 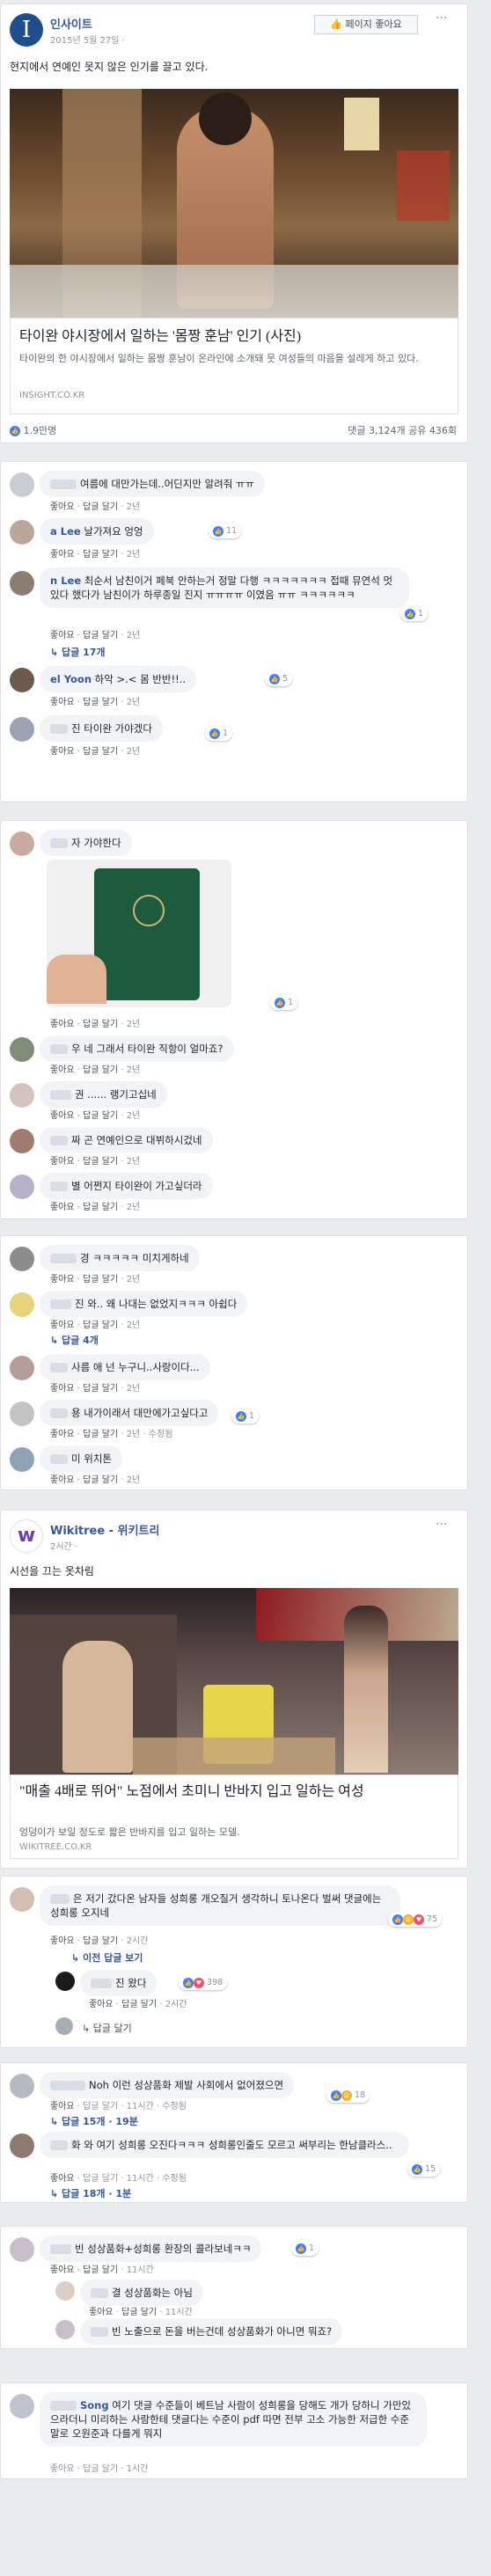 I want to click on comment-actions: 좋아요 · 답글 달기 · 1시간, so click(x=99, y=2467).